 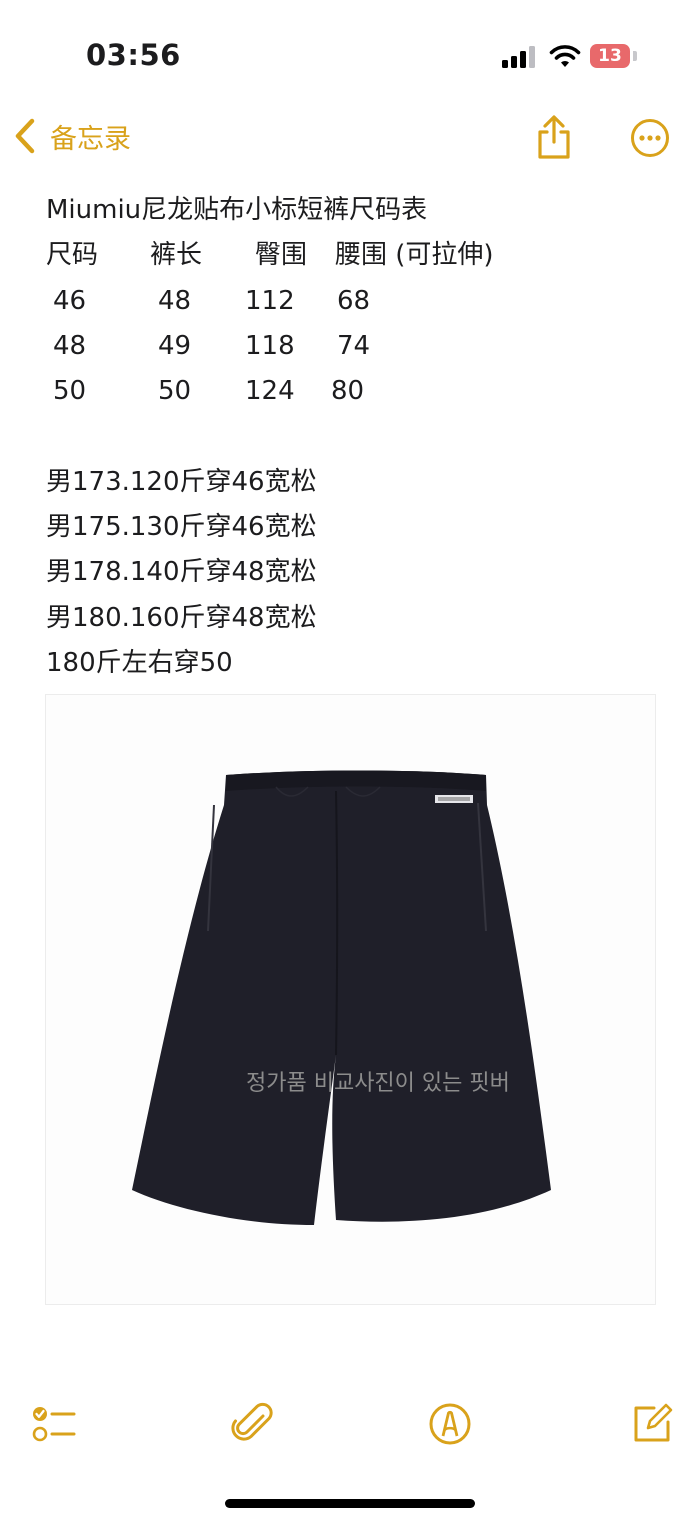 I want to click on cell-size: 50, so click(x=70, y=391).